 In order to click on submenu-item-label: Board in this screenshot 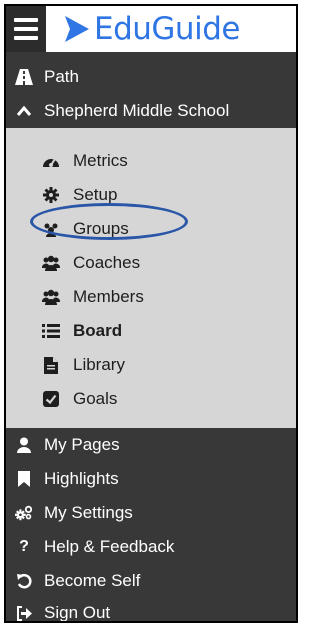, I will do `click(98, 330)`.